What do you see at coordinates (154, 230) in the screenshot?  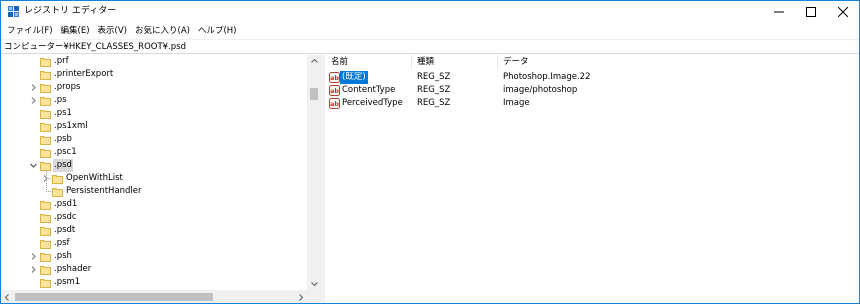 I see `tree-item: .psdt` at bounding box center [154, 230].